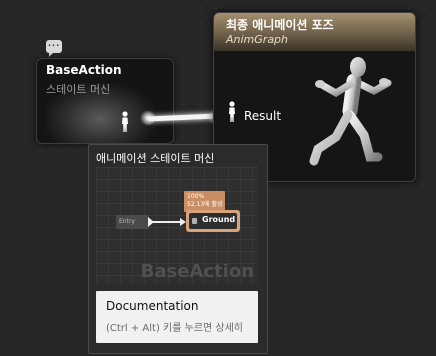 This screenshot has height=356, width=436. I want to click on result-pin-label: Result, so click(263, 116).